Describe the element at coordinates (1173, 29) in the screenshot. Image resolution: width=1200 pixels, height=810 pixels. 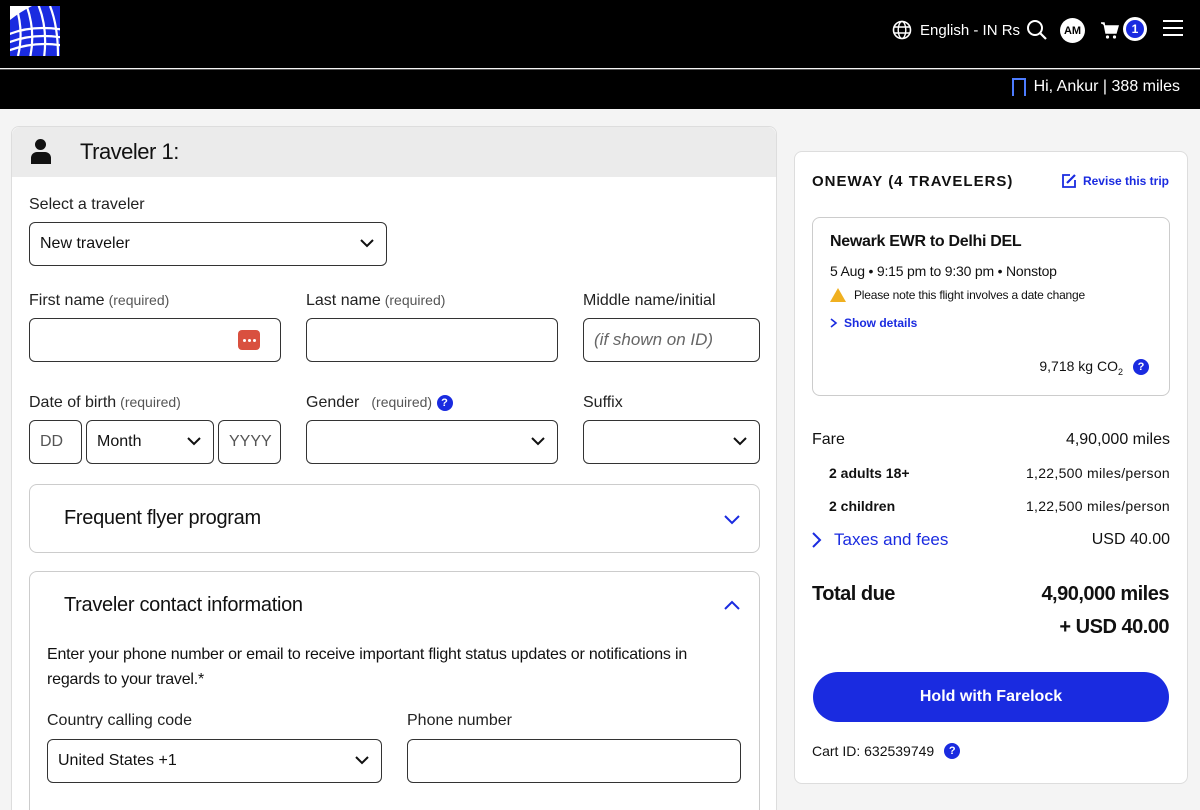
I see `hamburger-menu-icon` at that location.